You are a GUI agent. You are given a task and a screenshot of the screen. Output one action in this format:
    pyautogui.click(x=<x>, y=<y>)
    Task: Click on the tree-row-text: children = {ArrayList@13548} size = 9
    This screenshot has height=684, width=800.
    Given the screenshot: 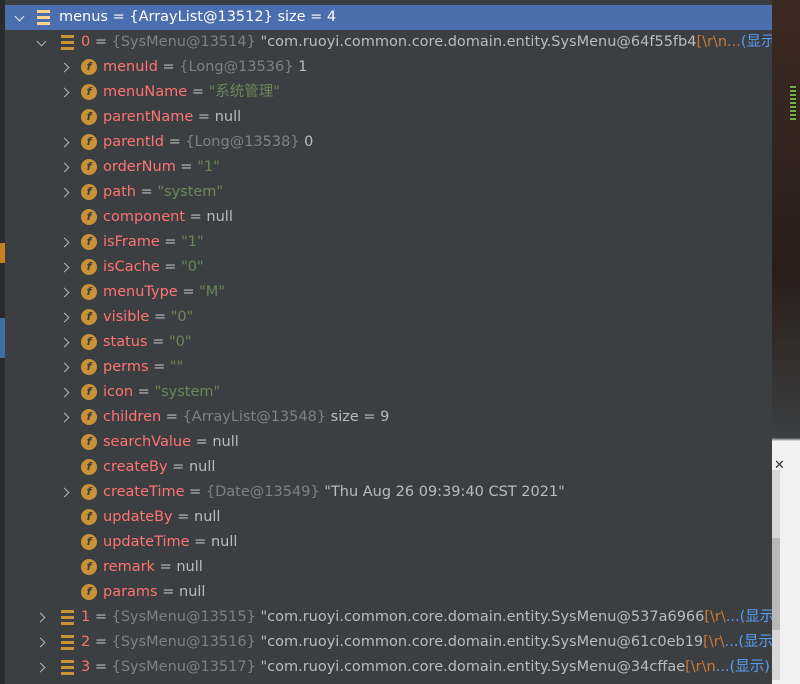 What is the action you would take?
    pyautogui.click(x=246, y=417)
    